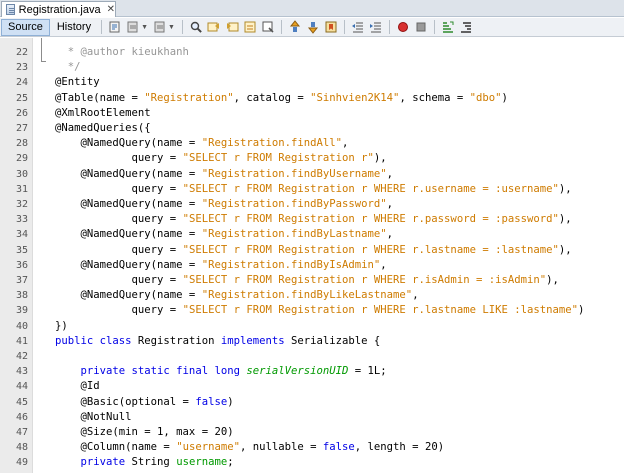 The height and width of the screenshot is (473, 624). Describe the element at coordinates (196, 27) in the screenshot. I see `find-icon` at that location.